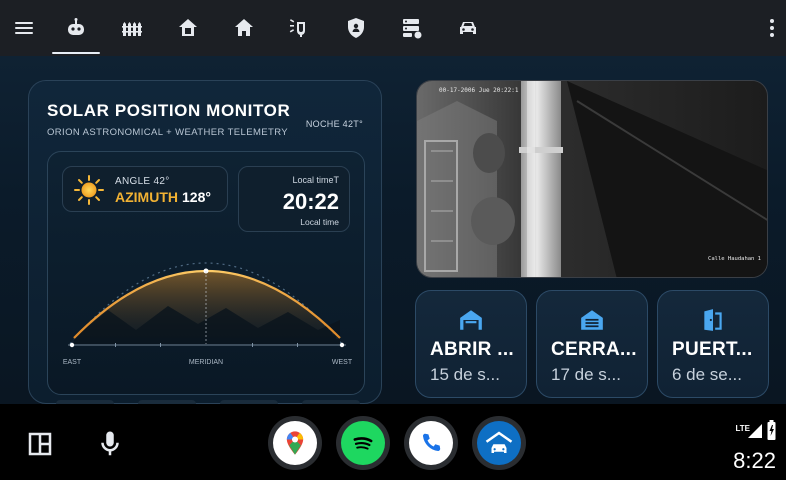 This screenshot has width=786, height=480. Describe the element at coordinates (169, 110) in the screenshot. I see `solar-card-title: SOLAR POSITION MONITOR` at that location.